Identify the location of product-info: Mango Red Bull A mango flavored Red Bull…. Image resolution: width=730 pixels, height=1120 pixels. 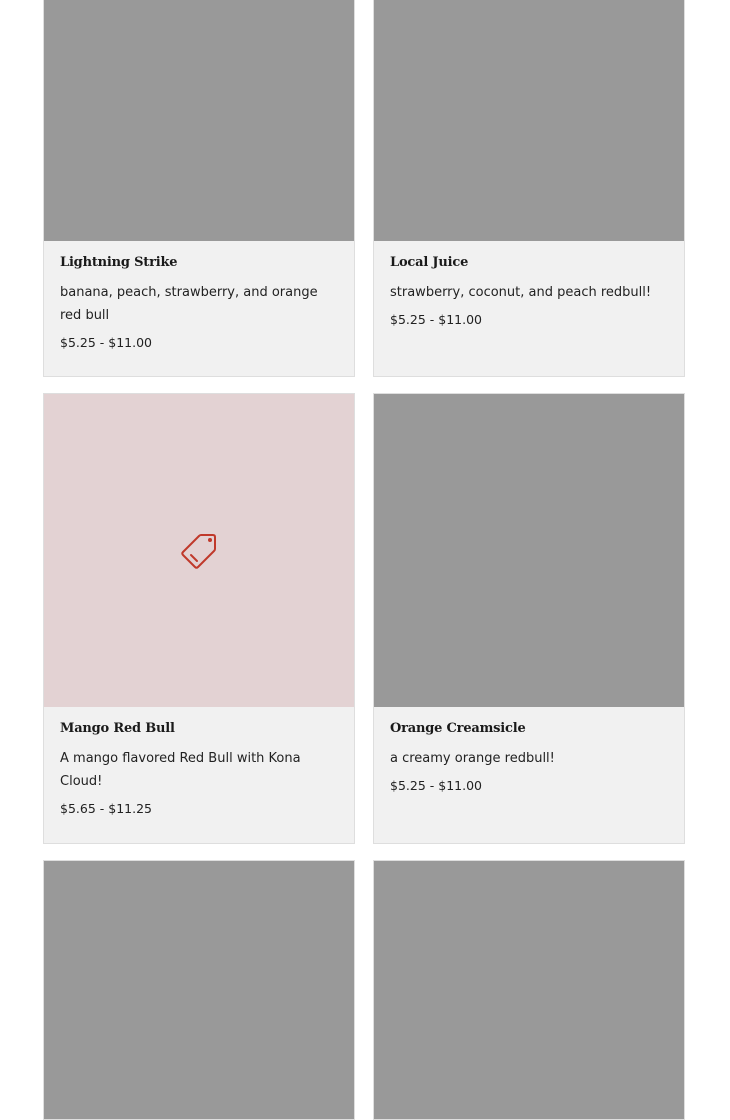
(199, 761).